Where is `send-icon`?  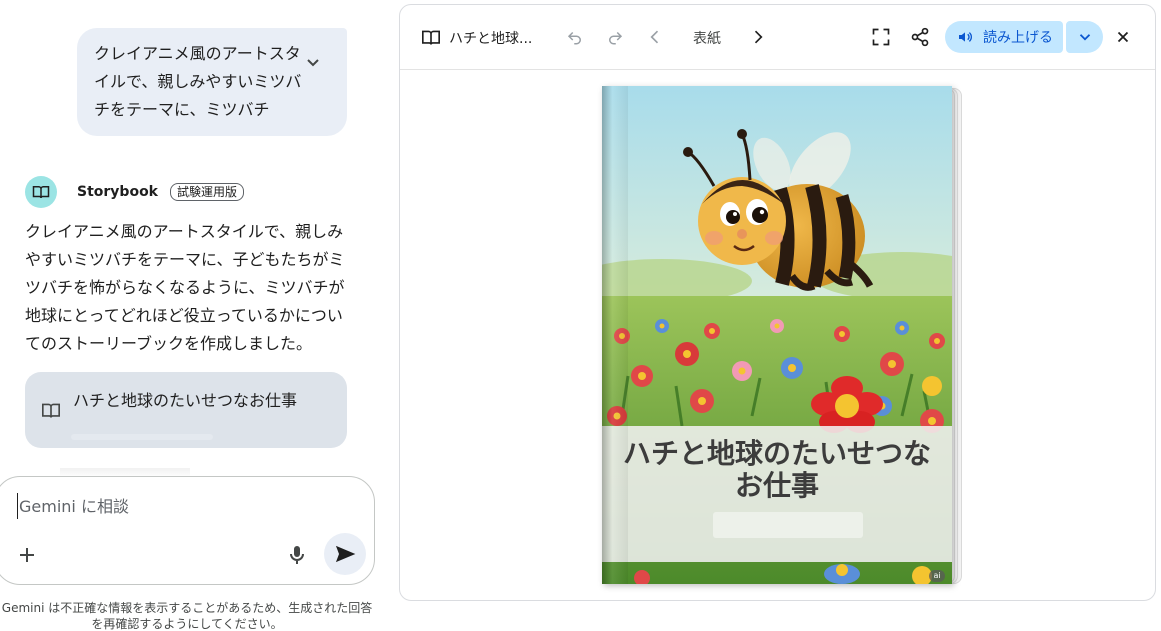
send-icon is located at coordinates (345, 554).